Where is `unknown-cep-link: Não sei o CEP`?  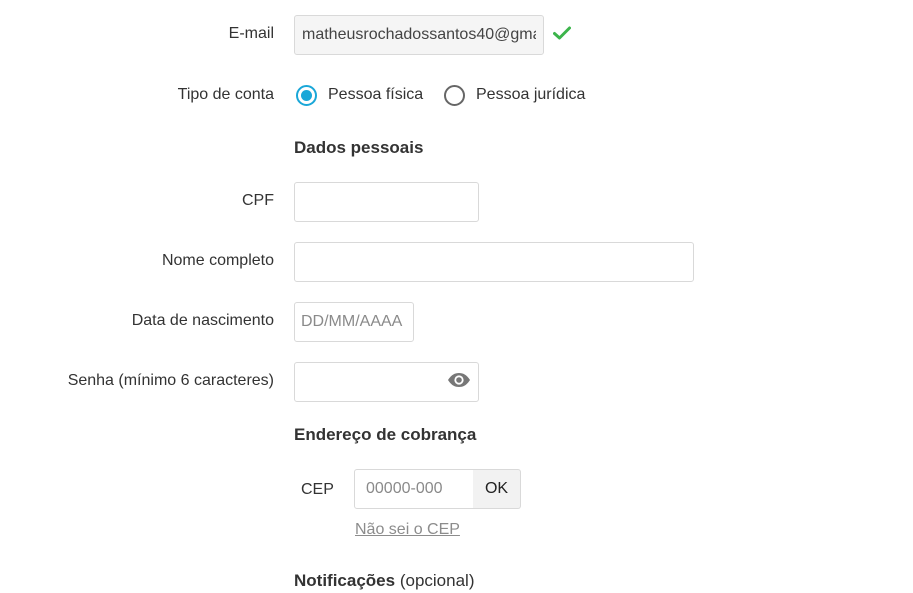
unknown-cep-link: Não sei o CEP is located at coordinates (407, 530).